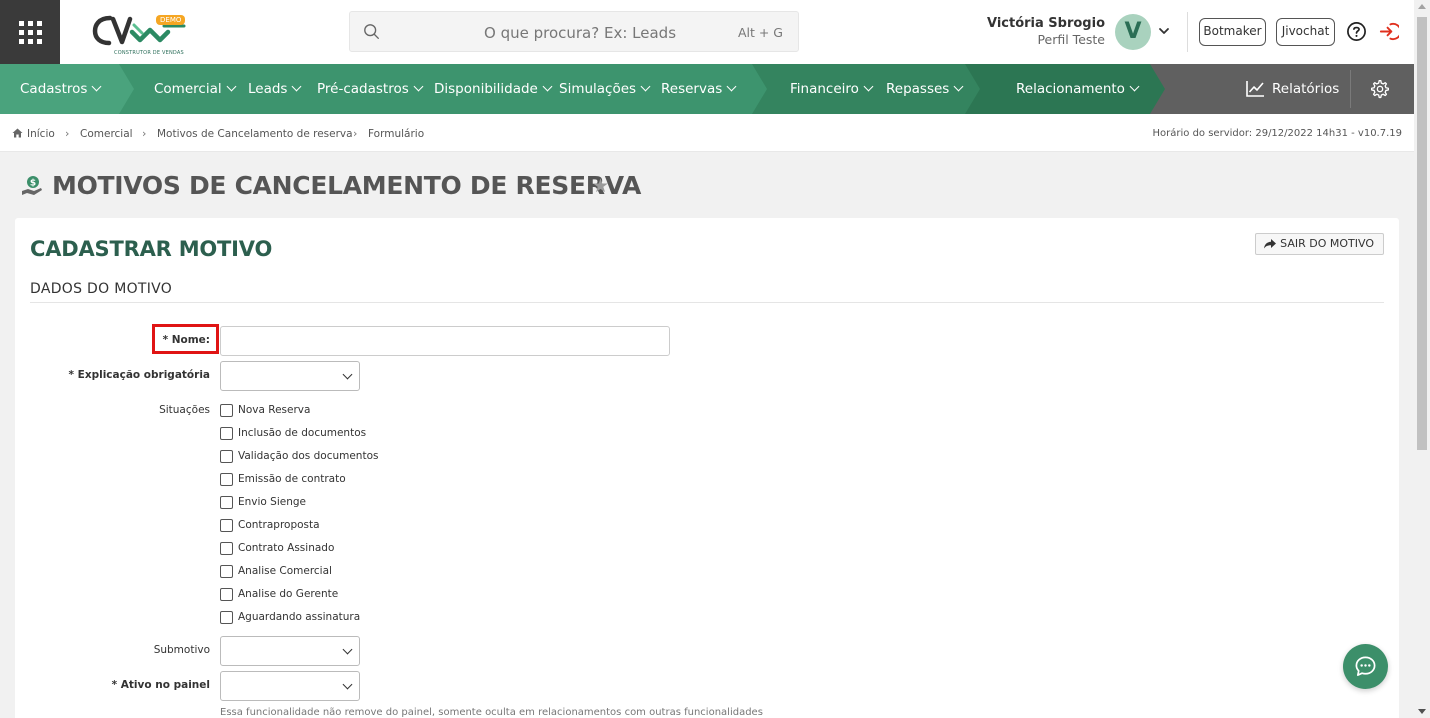 The height and width of the screenshot is (718, 1430). Describe the element at coordinates (1071, 39) in the screenshot. I see `user-profile: Perfil Teste` at that location.